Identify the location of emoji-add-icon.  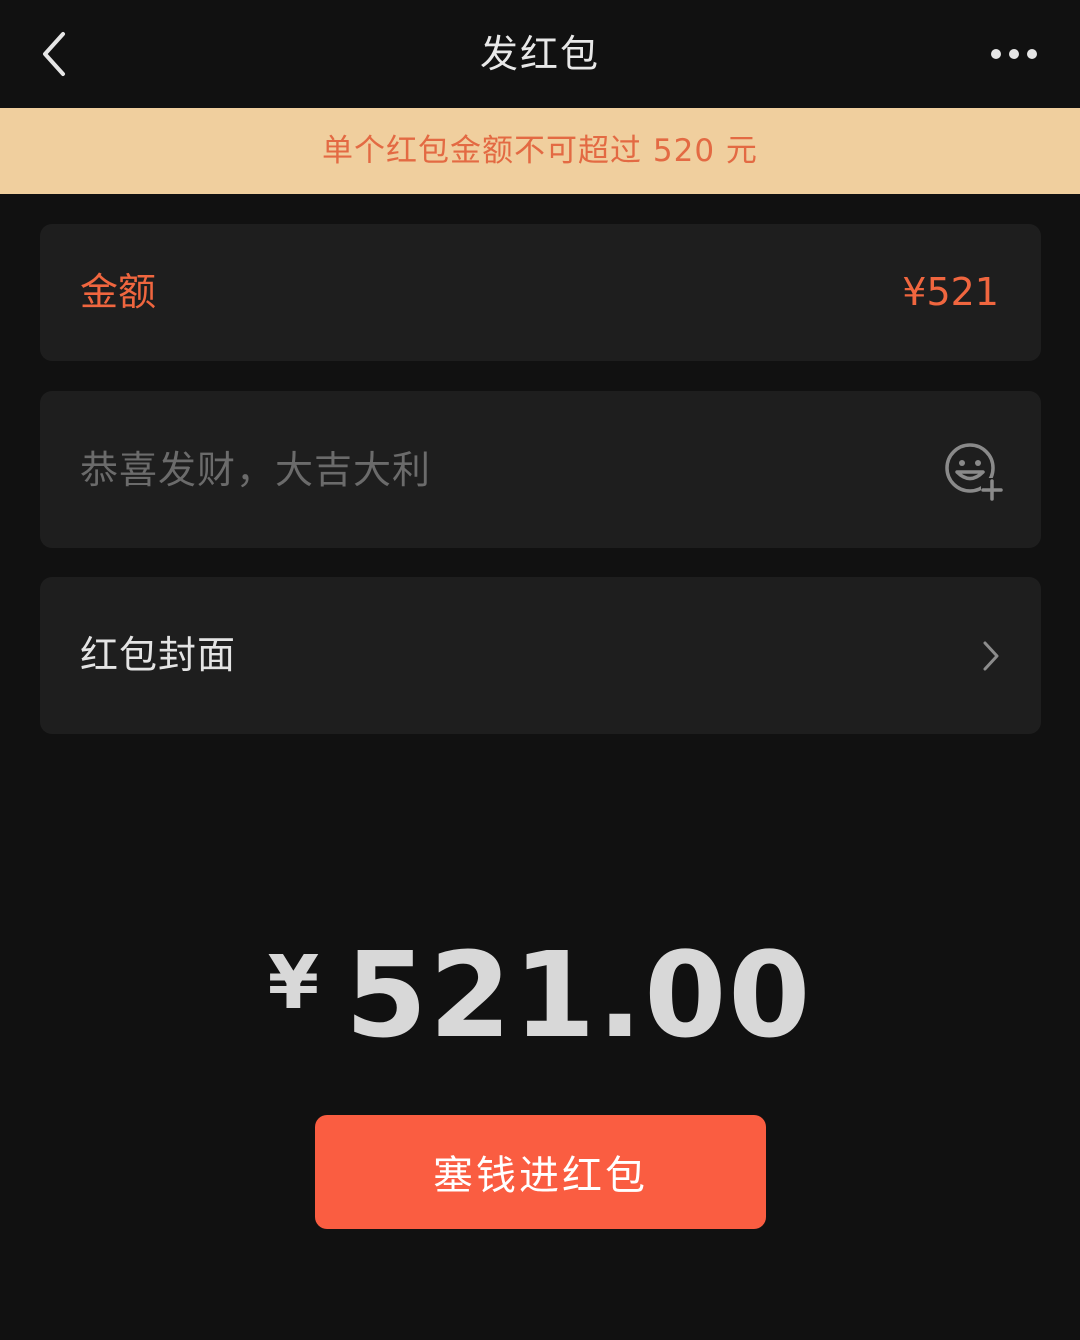
(974, 472).